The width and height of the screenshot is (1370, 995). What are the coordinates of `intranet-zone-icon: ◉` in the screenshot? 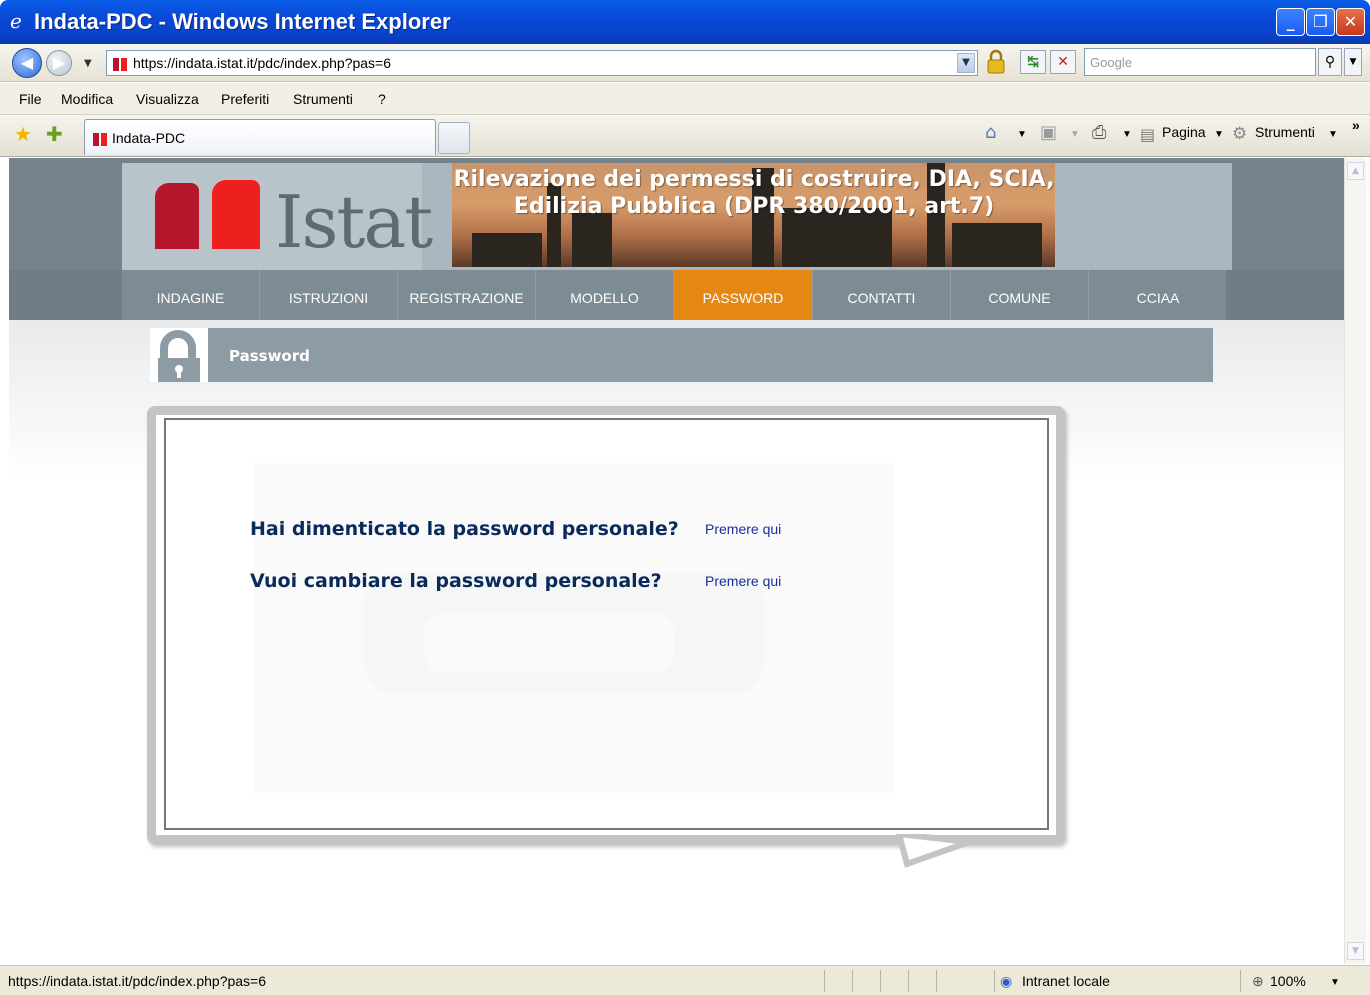 It's located at (1006, 981).